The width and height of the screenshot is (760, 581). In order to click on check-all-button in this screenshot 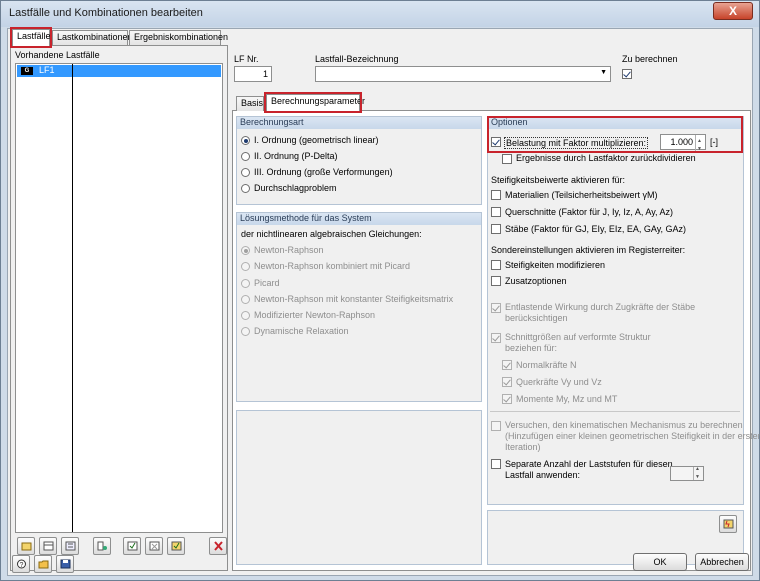, I will do `click(132, 546)`.